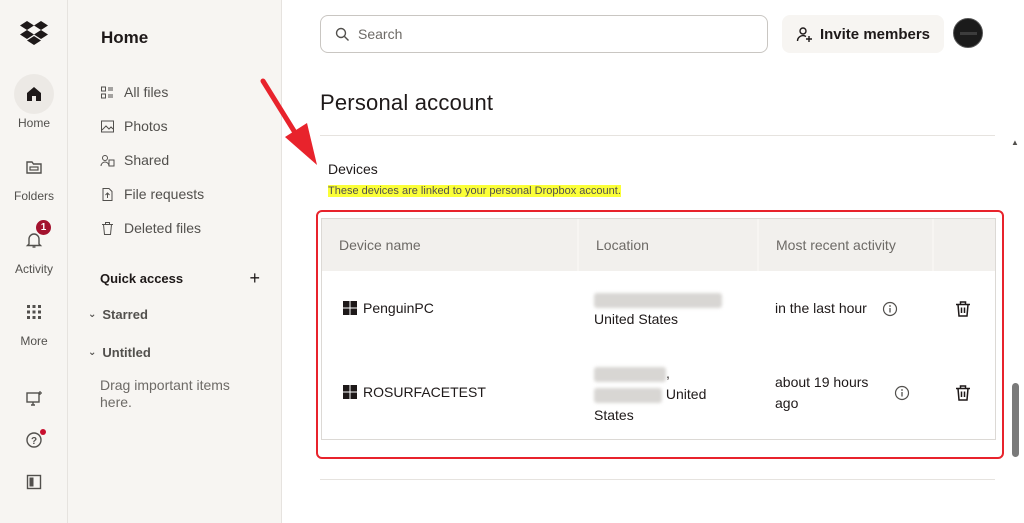 Image resolution: width=1024 pixels, height=523 pixels. I want to click on activity-badge: 1, so click(43, 227).